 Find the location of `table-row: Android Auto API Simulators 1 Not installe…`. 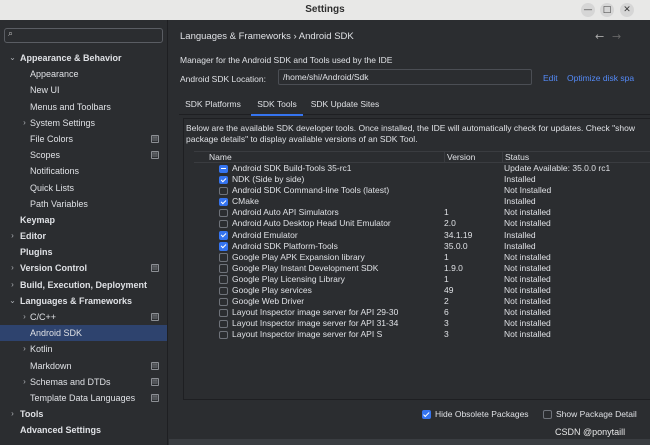

table-row: Android Auto API Simulators 1 Not installe… is located at coordinates (422, 212).